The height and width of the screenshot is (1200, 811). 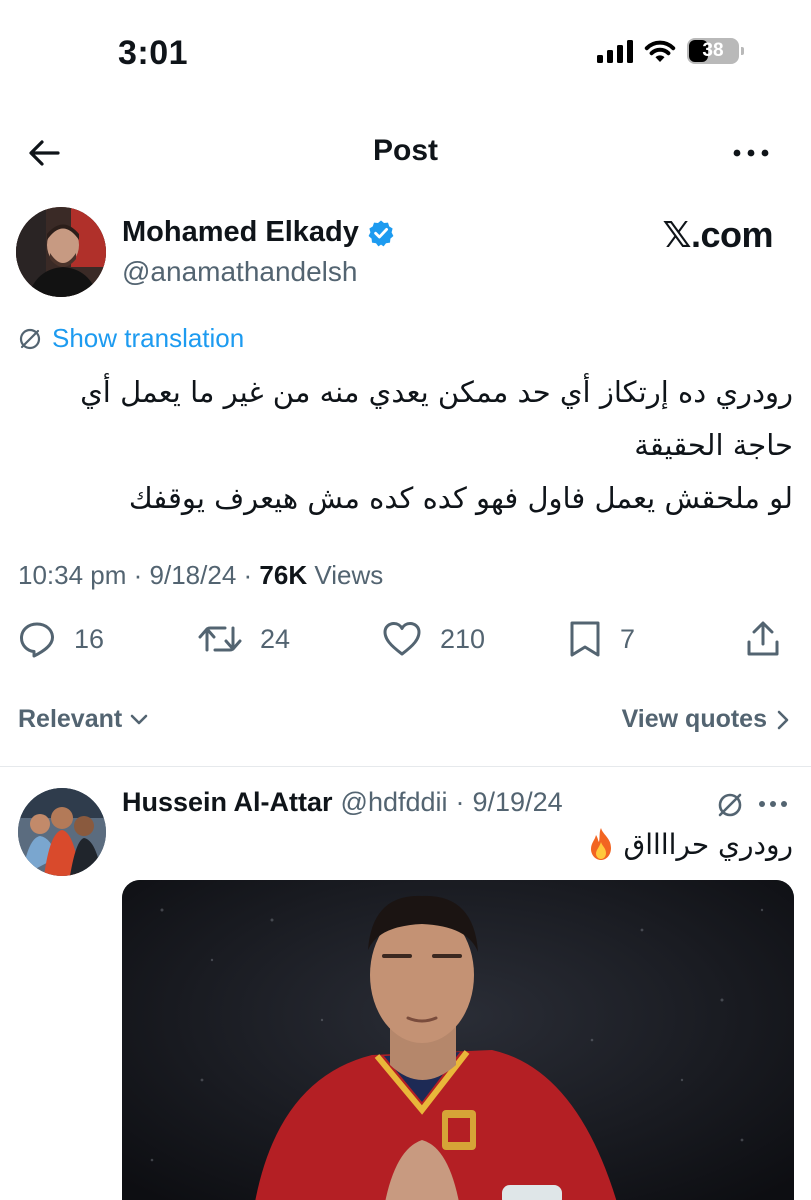 I want to click on divider, so click(x=405, y=766).